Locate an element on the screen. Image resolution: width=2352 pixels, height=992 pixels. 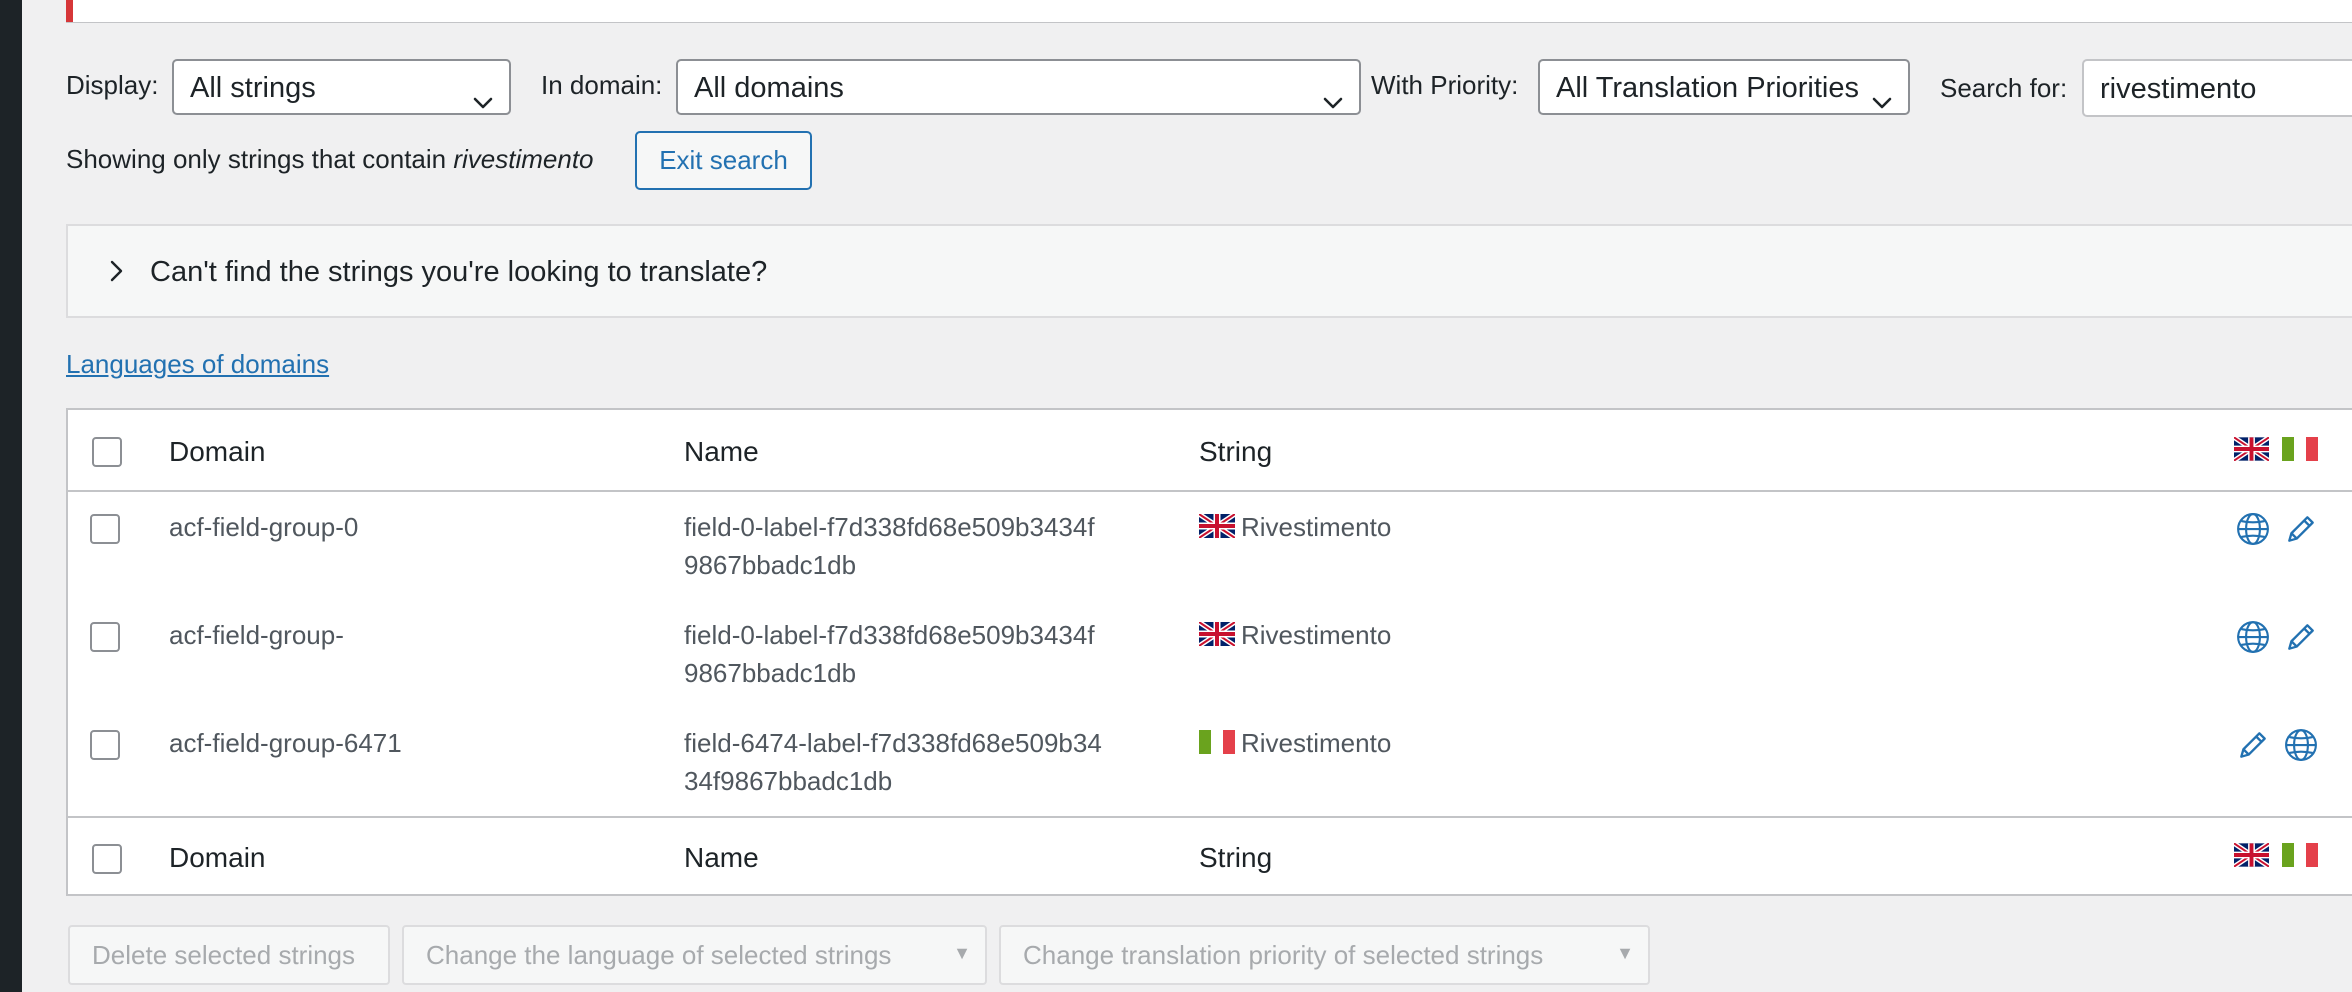
display-select: All strings is located at coordinates (341, 87).